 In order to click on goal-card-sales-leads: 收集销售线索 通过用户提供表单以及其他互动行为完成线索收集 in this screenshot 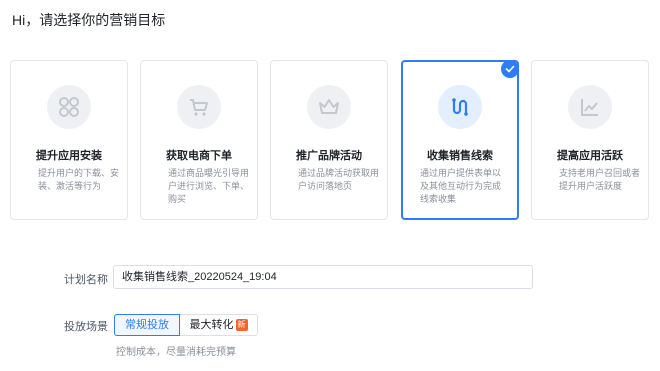, I will do `click(460, 140)`.